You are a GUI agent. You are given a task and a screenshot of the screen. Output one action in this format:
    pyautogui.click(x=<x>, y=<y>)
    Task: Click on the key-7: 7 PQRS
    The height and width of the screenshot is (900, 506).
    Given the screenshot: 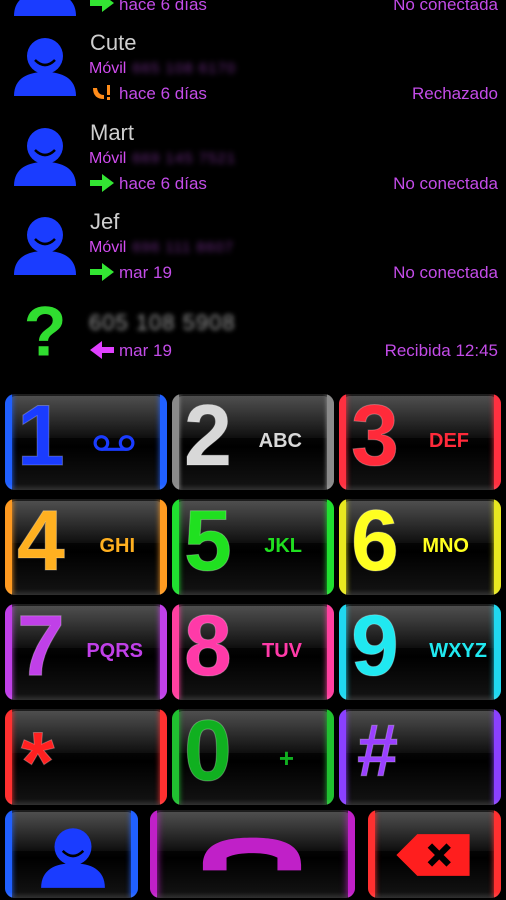 What is the action you would take?
    pyautogui.click(x=86, y=652)
    